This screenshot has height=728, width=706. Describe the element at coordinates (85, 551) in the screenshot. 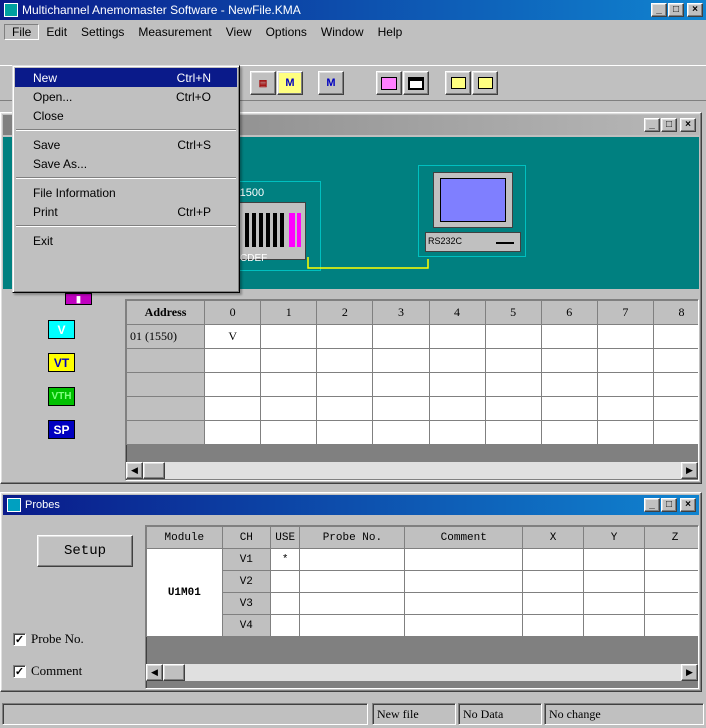

I see `setup-button: Setup` at that location.